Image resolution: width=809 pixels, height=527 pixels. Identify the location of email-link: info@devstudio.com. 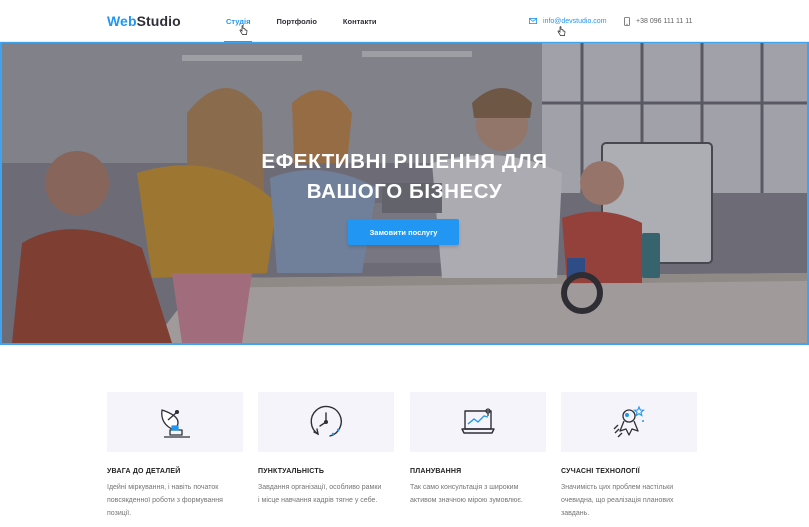
(568, 21).